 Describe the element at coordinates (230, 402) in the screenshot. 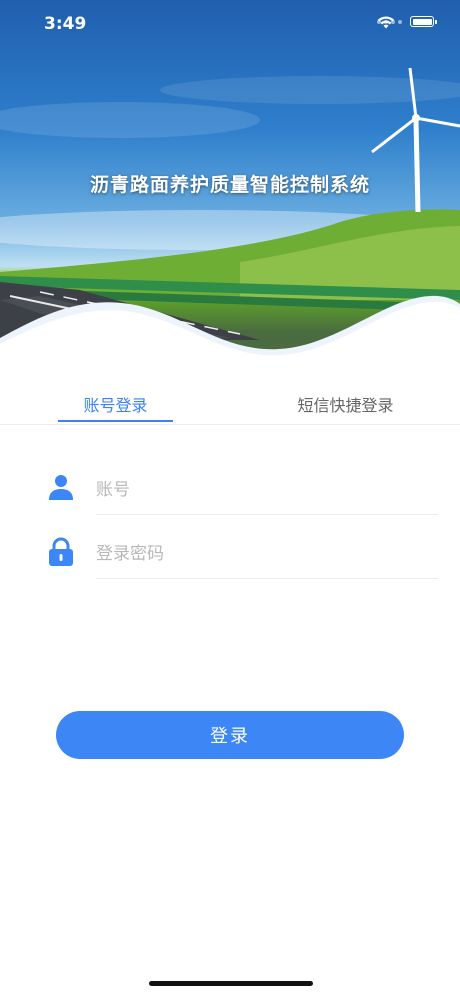

I see `login-tabs: 账号登录 短信快捷登录` at that location.